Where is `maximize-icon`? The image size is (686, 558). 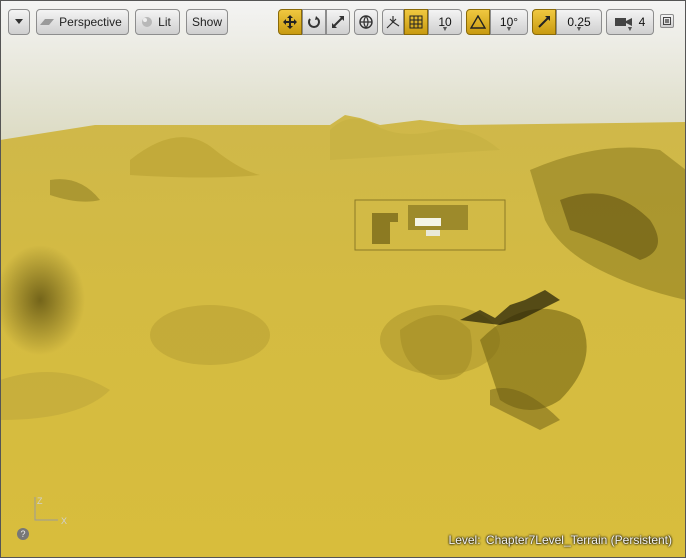
maximize-icon is located at coordinates (667, 21).